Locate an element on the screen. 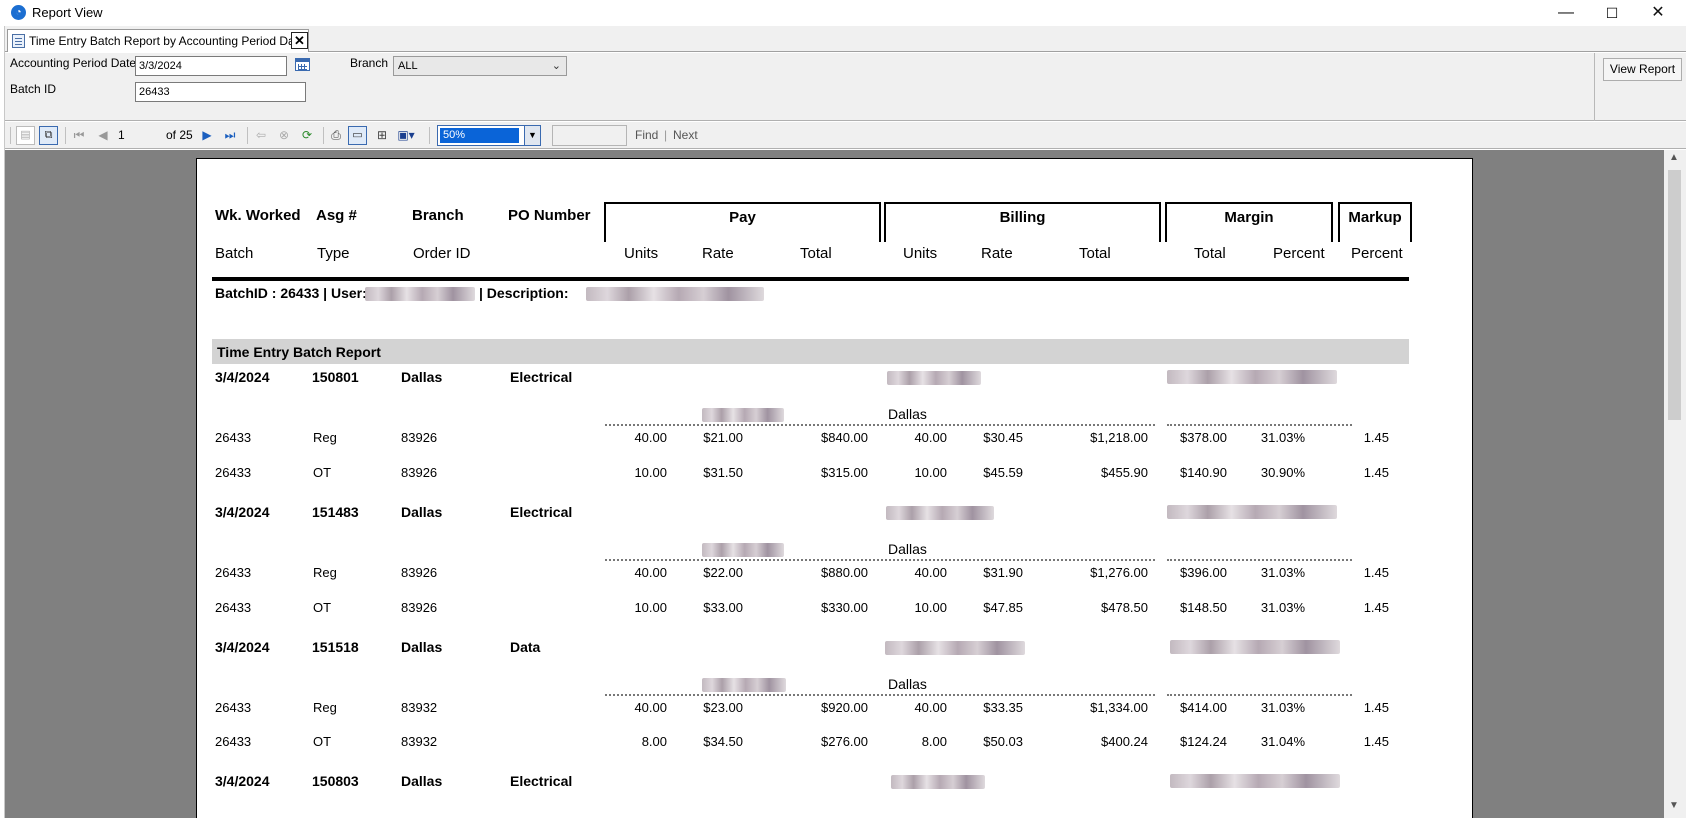 This screenshot has width=1686, height=818. cell-order: 83932 is located at coordinates (419, 741).